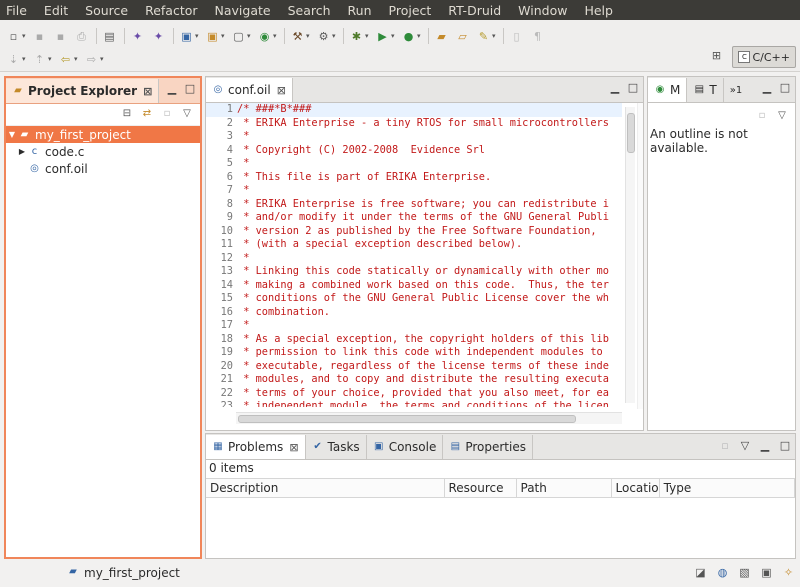 This screenshot has height=587, width=800. What do you see at coordinates (171, 10) in the screenshot?
I see `menu-refactor: Refactor` at bounding box center [171, 10].